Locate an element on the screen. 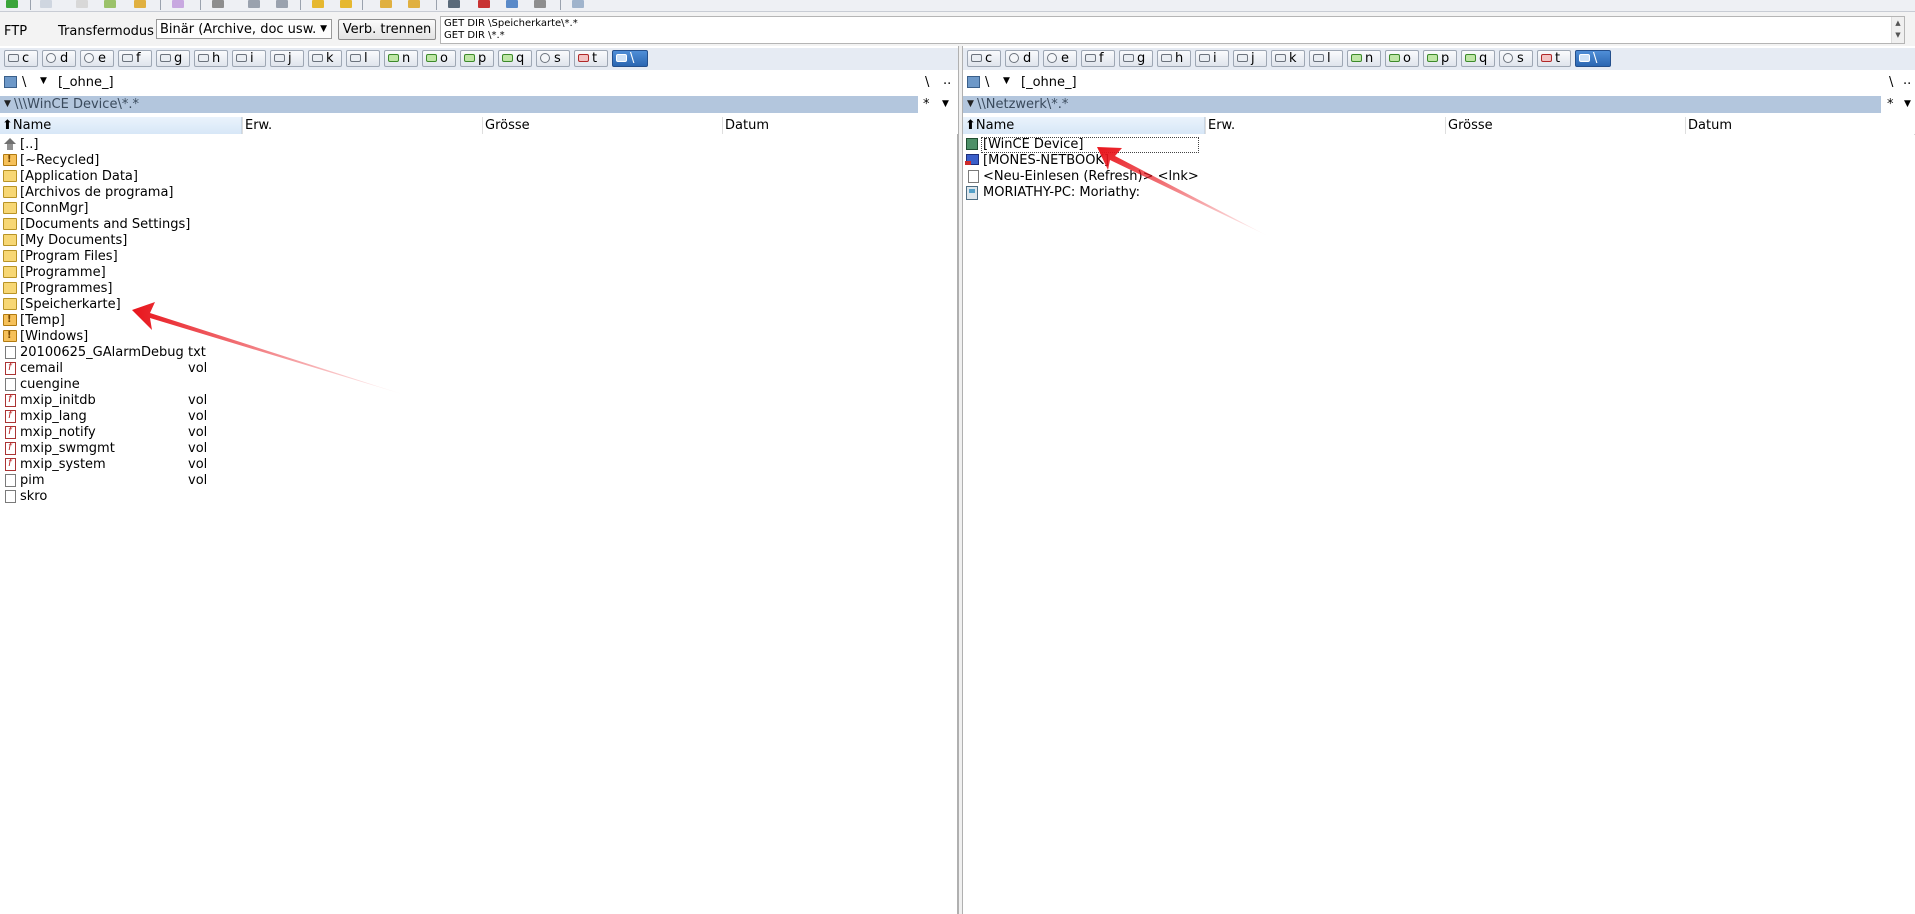  move-icon is located at coordinates (178, 4).